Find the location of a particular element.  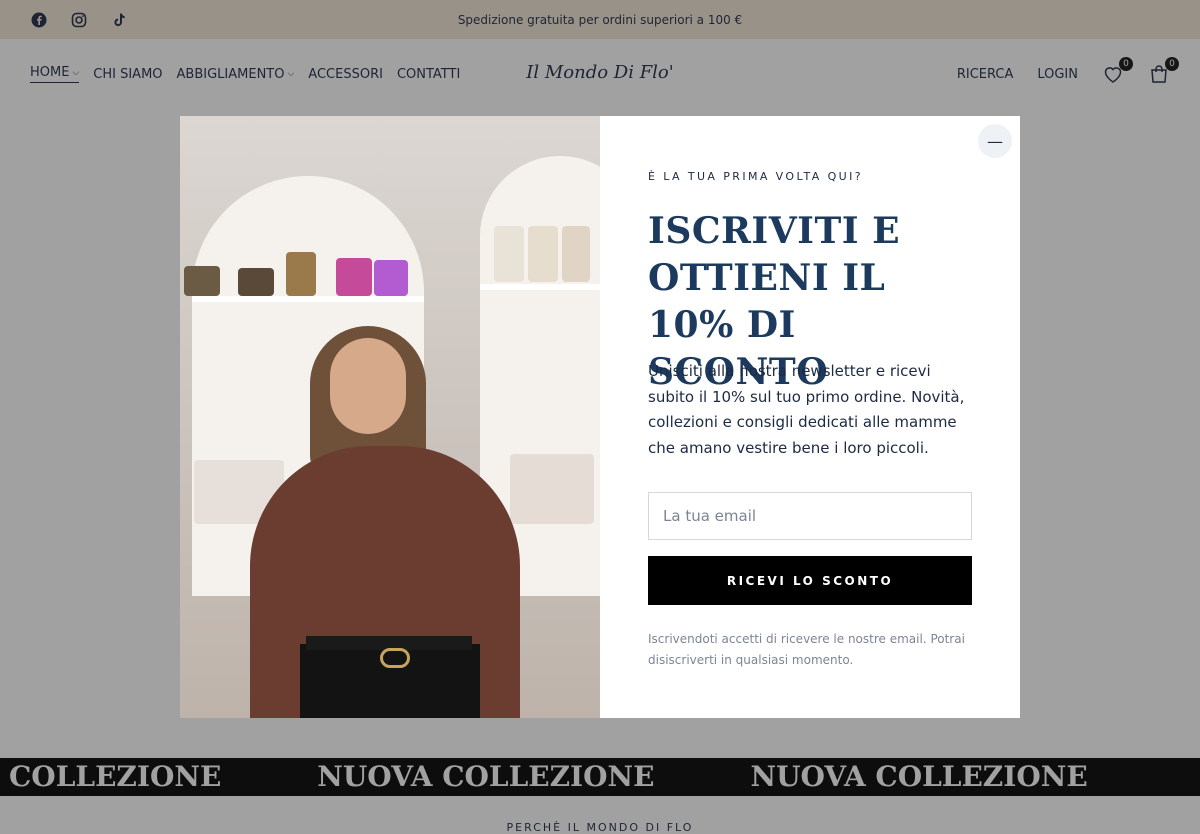

belt-buckle is located at coordinates (395, 658).